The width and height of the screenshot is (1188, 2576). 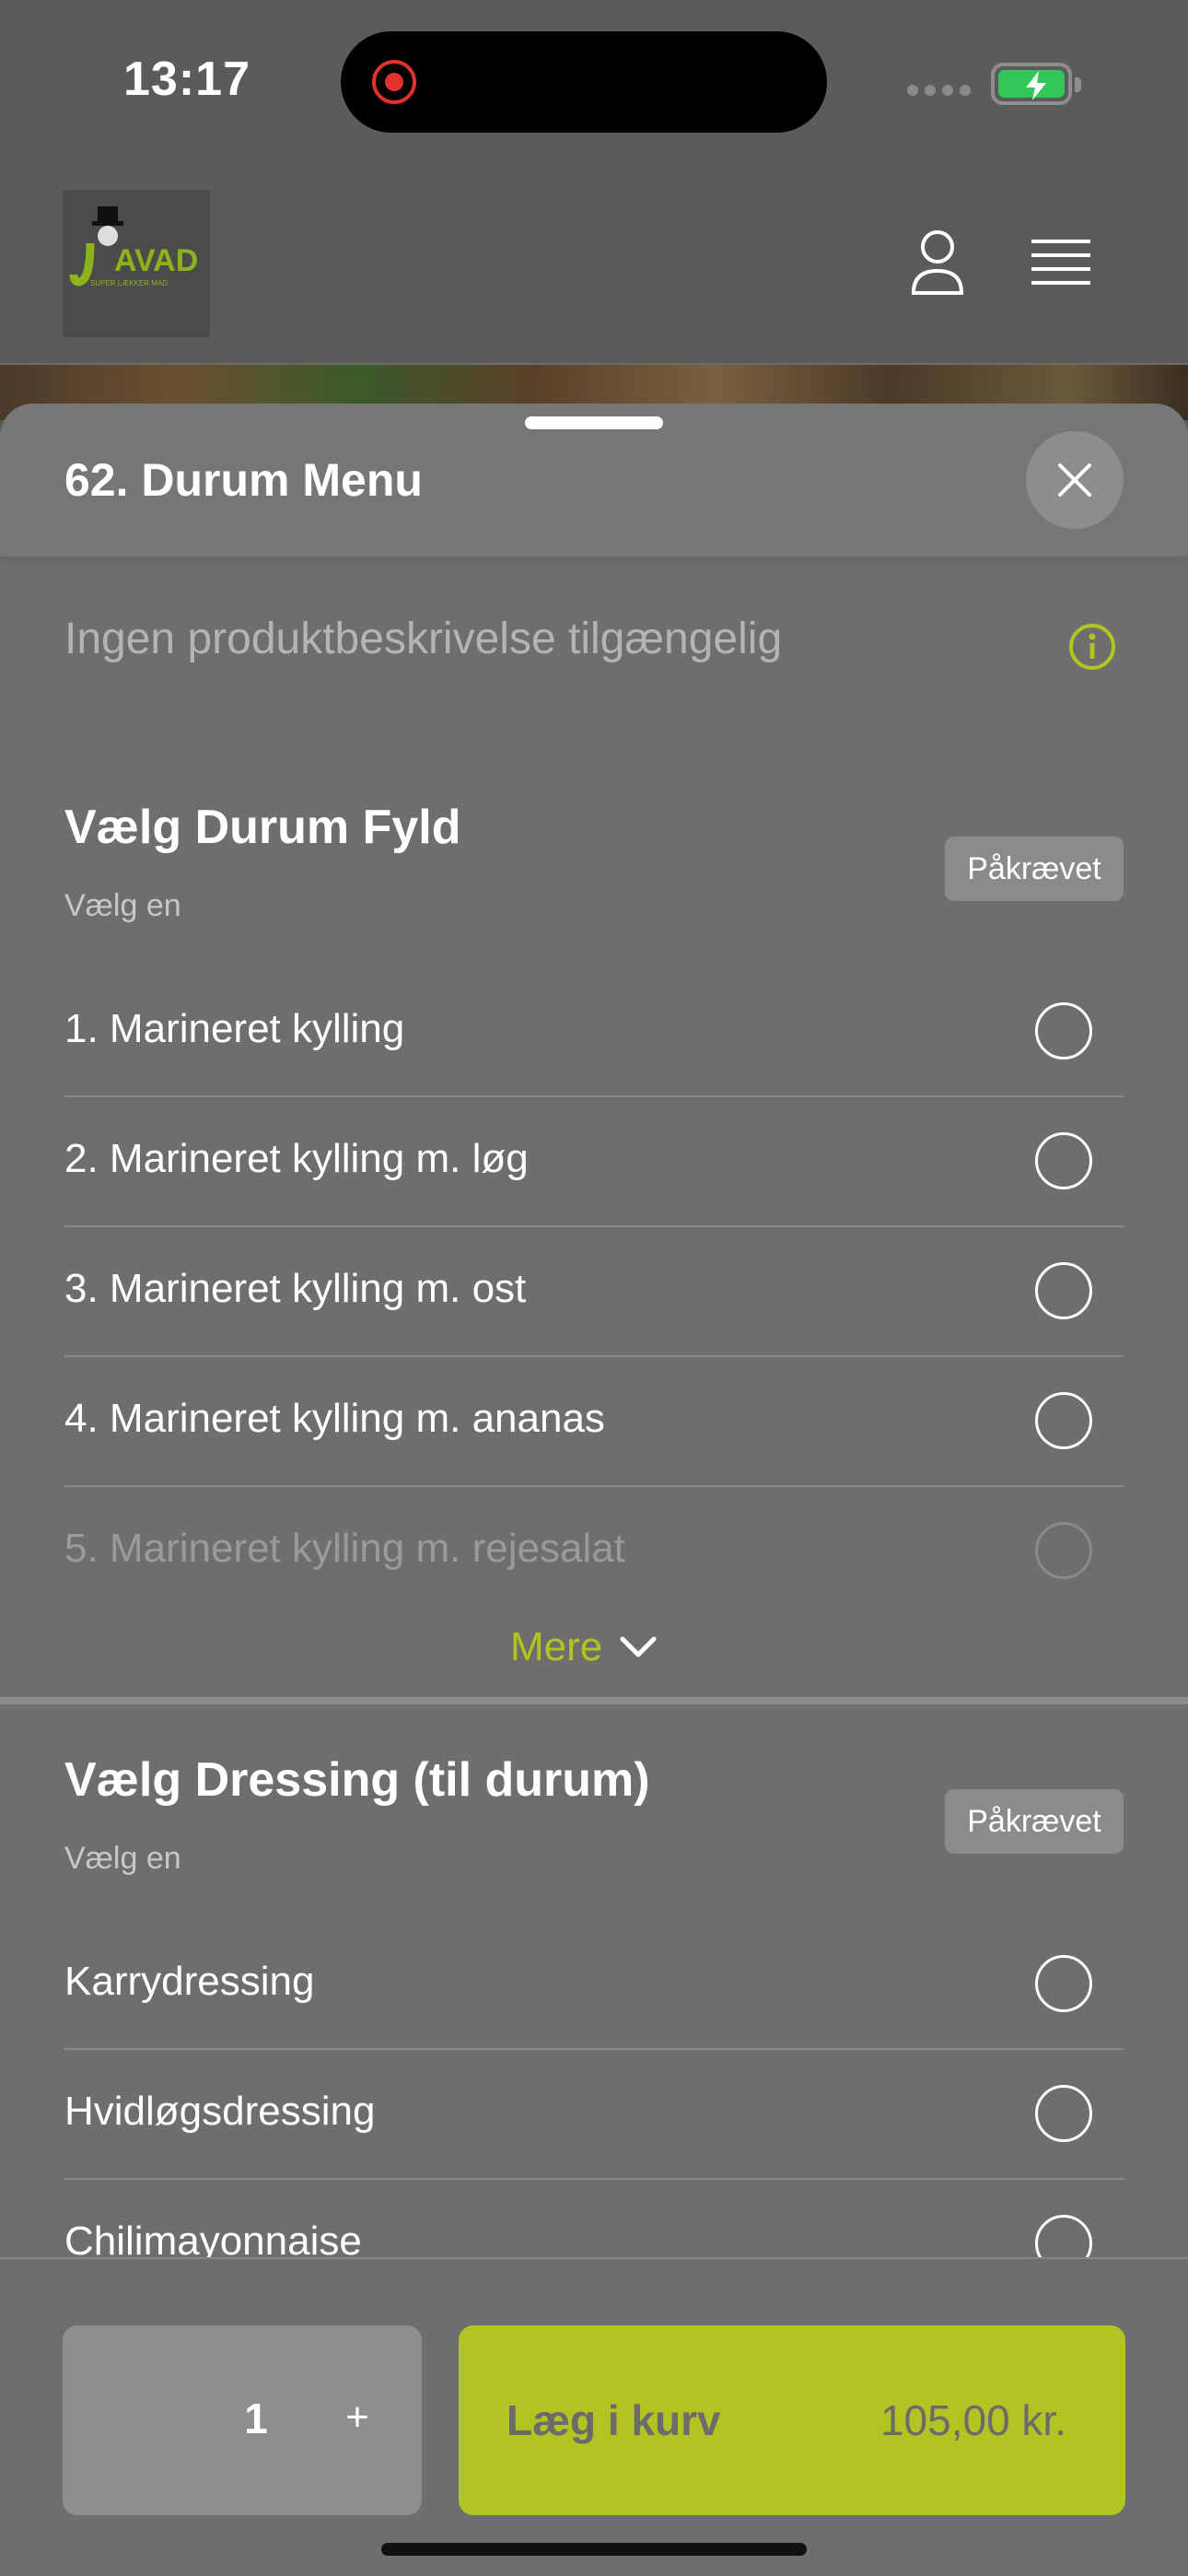 I want to click on option-label: 5. Marineret kylling m. rejesalat, so click(x=344, y=1548).